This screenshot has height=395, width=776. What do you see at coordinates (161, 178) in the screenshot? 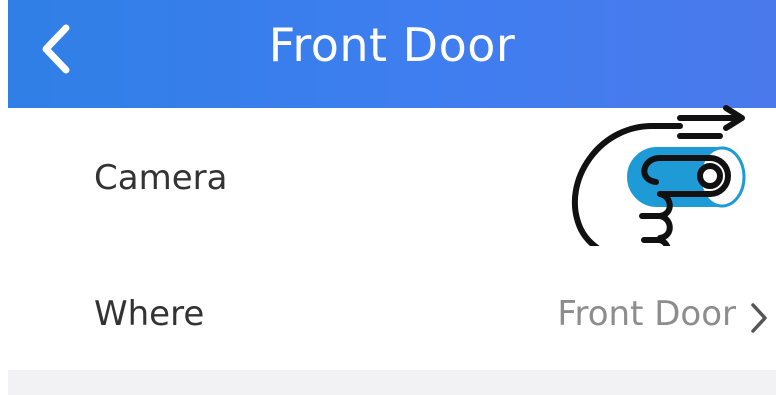
I see `camera-label: Camera` at bounding box center [161, 178].